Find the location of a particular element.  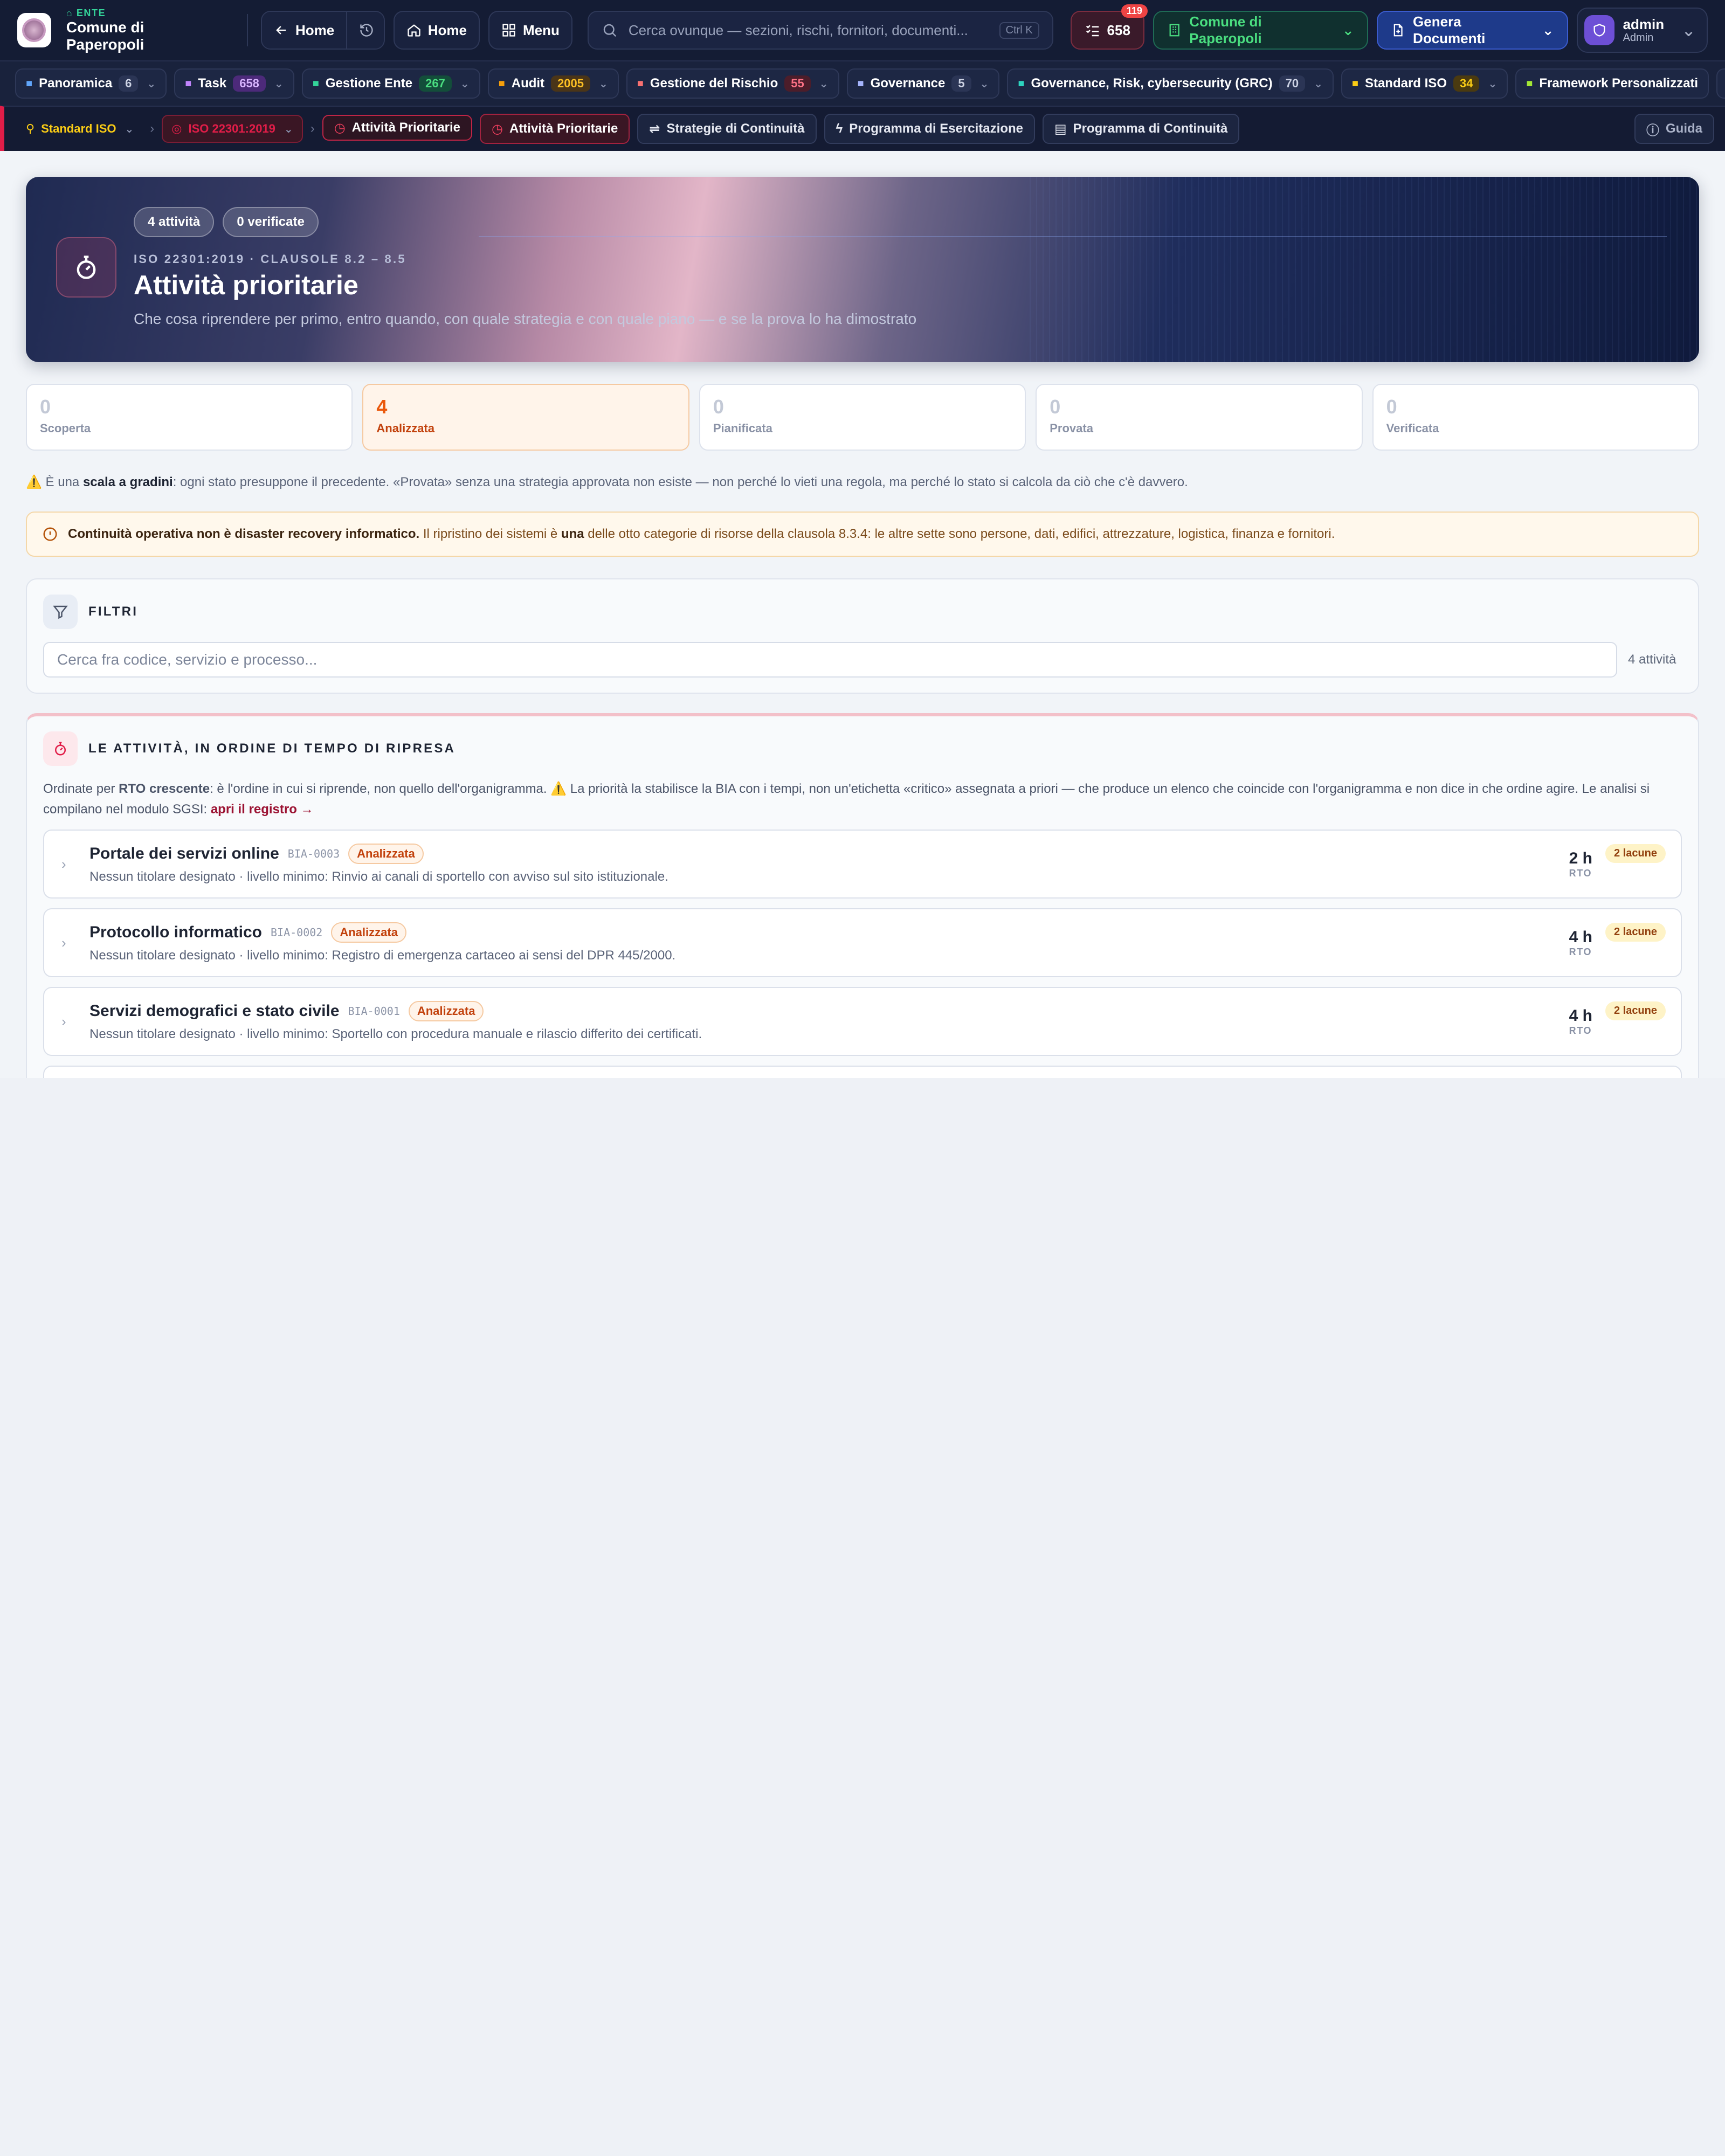

module-count-badge: 55 is located at coordinates (797, 83).